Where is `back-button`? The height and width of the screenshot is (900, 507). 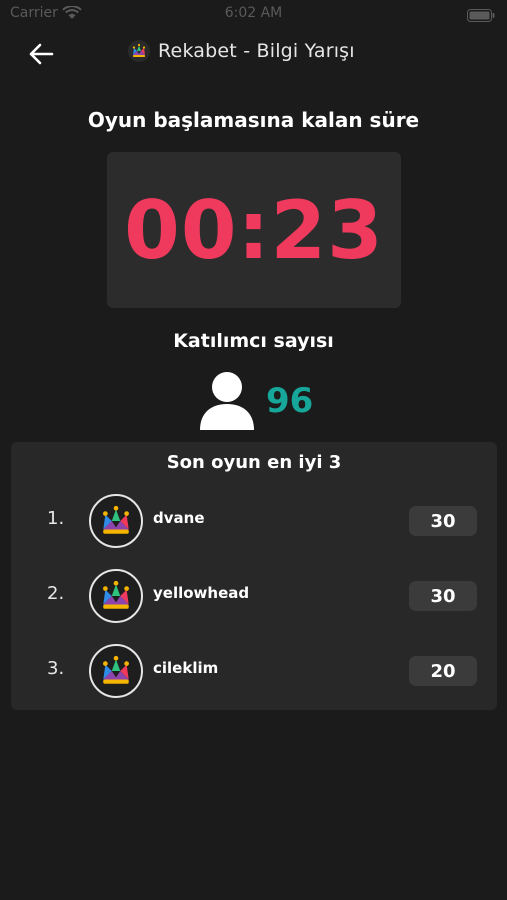
back-button is located at coordinates (41, 54).